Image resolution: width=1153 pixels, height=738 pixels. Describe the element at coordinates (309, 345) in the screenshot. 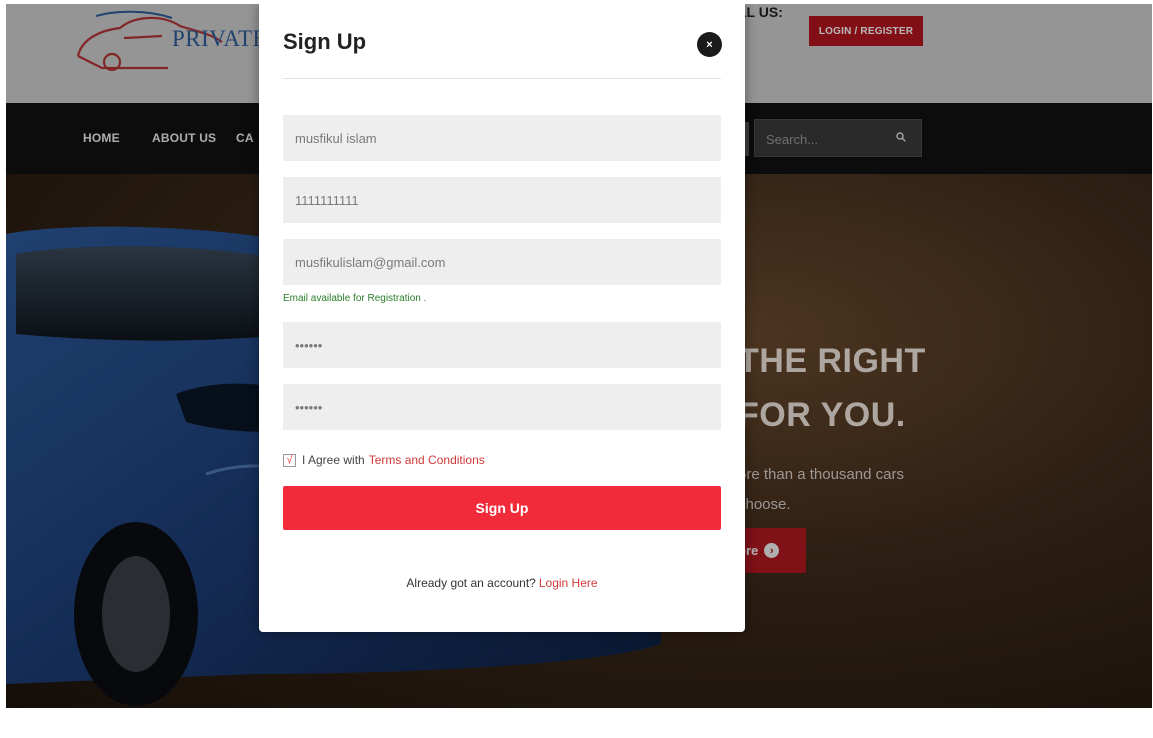

I see `password-field-value: ••••••` at that location.